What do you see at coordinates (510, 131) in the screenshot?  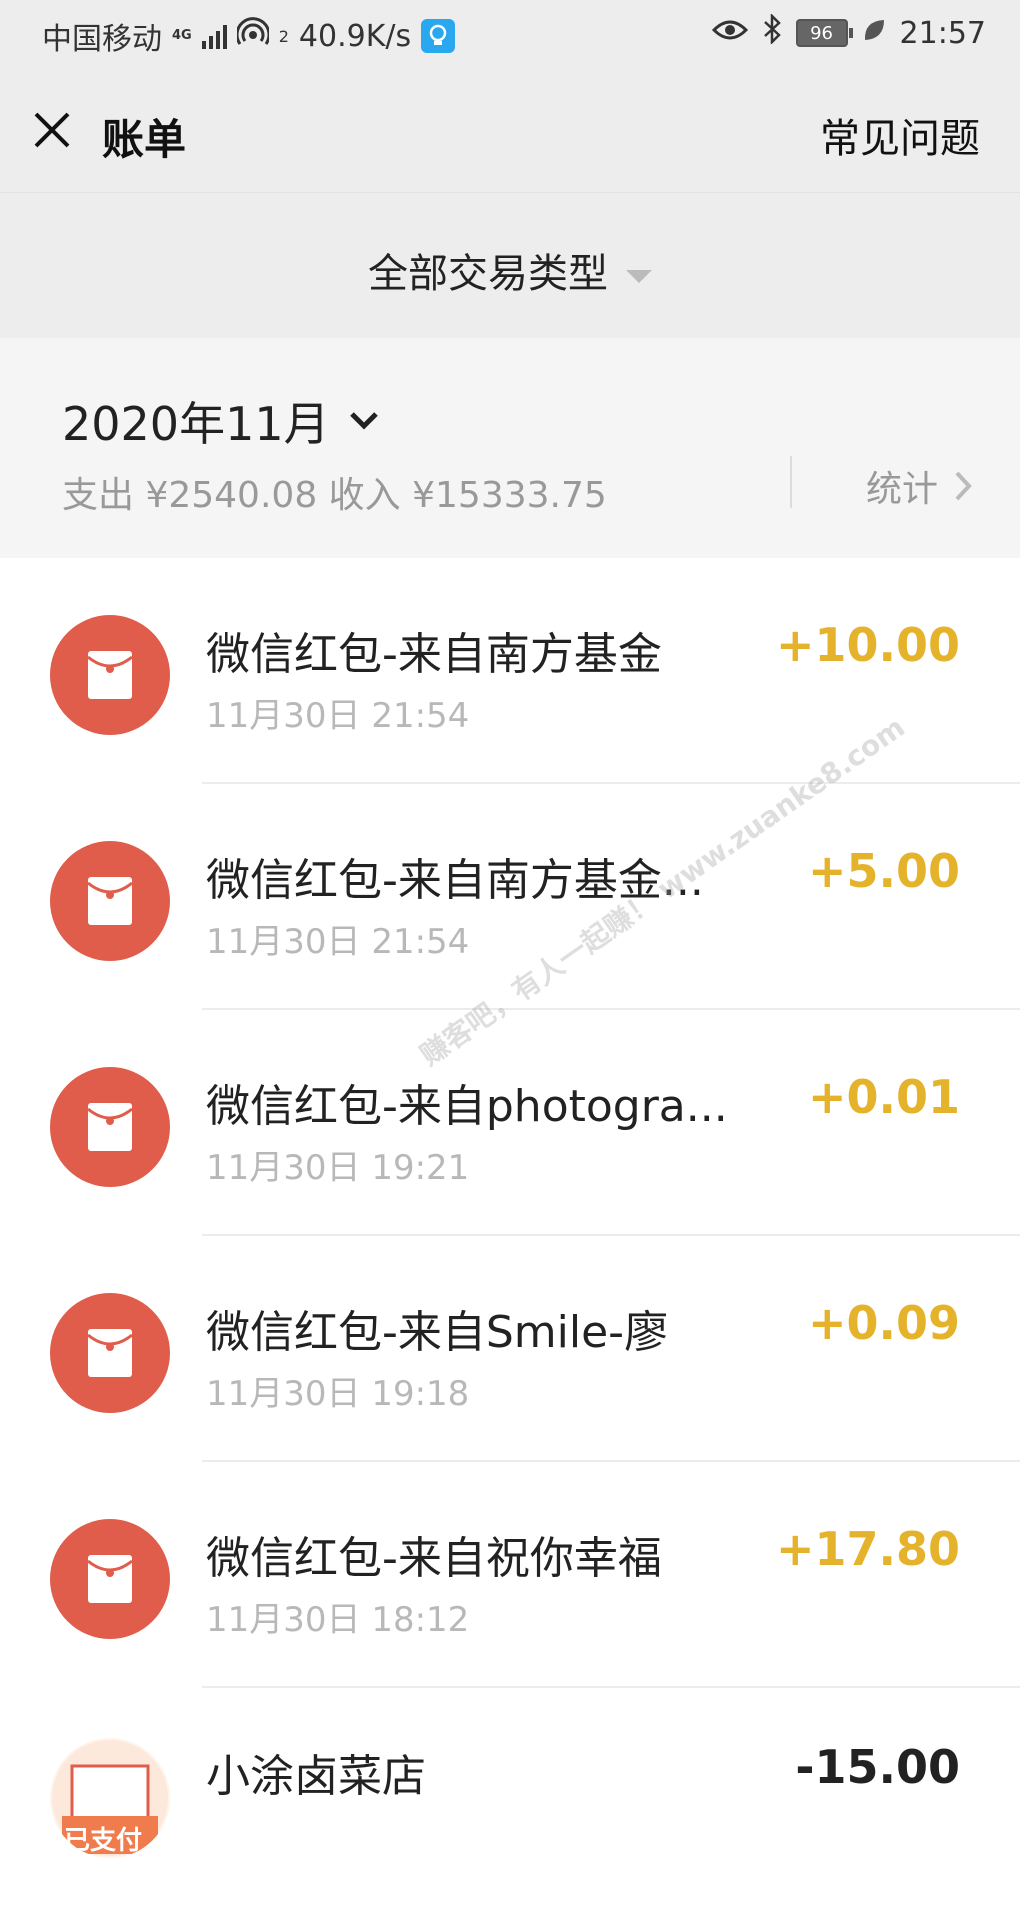 I see `title-bar: 账单 常见问题` at bounding box center [510, 131].